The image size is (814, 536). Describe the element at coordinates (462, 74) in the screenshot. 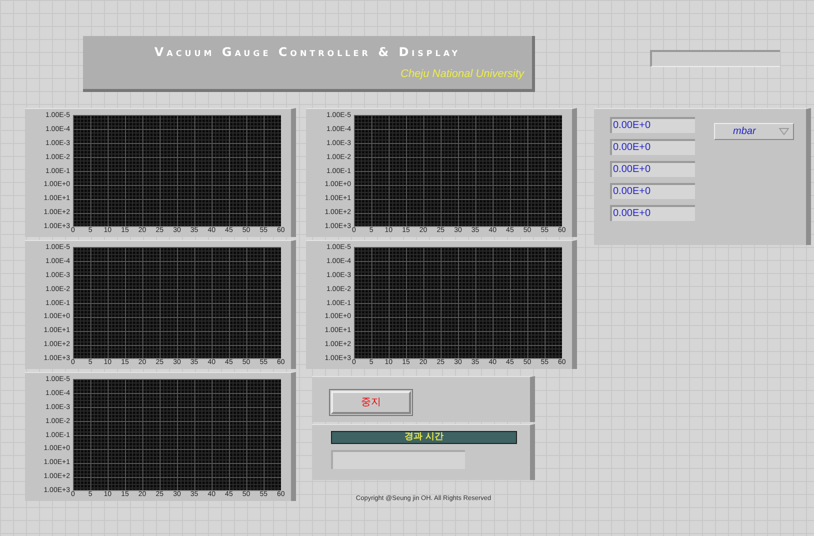

I see `university-name: Cheju National University` at that location.